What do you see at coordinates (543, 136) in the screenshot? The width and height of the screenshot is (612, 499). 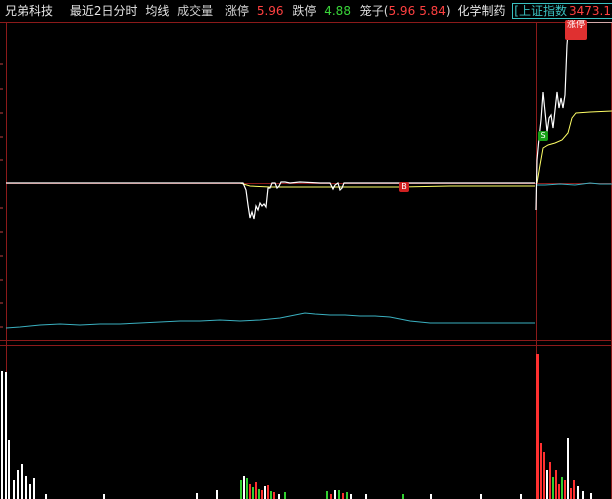 I see `sell-marker: S` at bounding box center [543, 136].